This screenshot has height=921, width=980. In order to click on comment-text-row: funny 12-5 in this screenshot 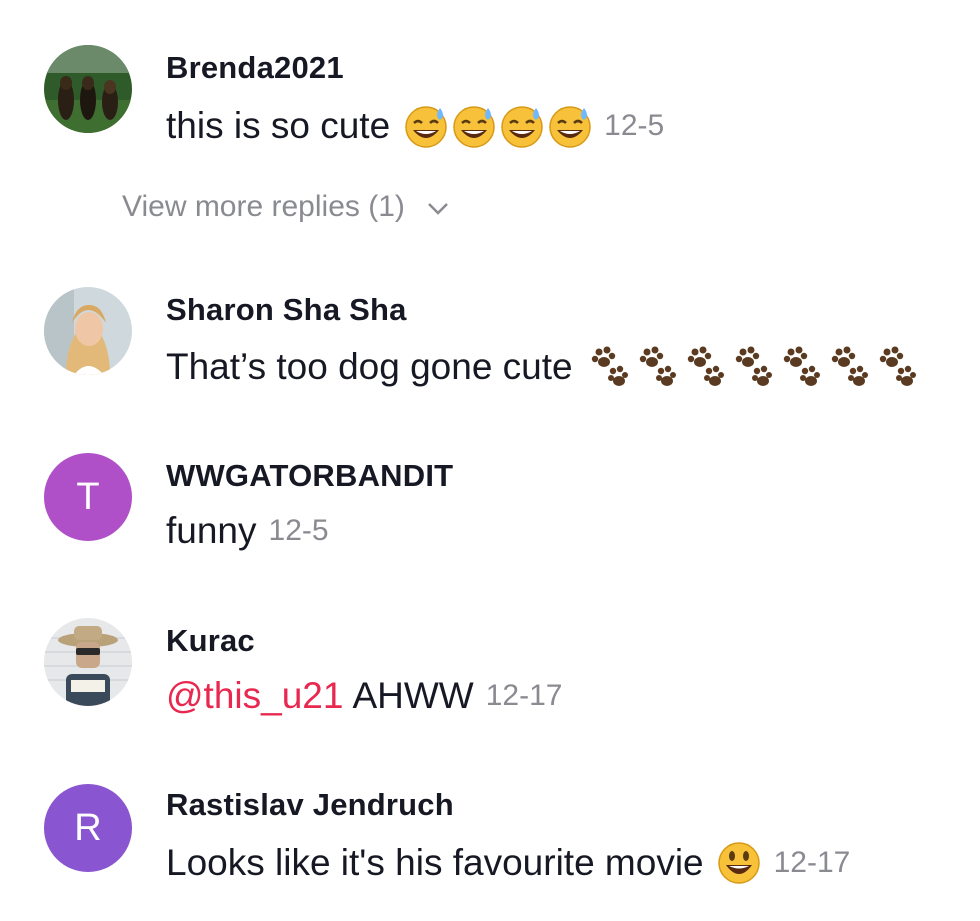, I will do `click(247, 531)`.